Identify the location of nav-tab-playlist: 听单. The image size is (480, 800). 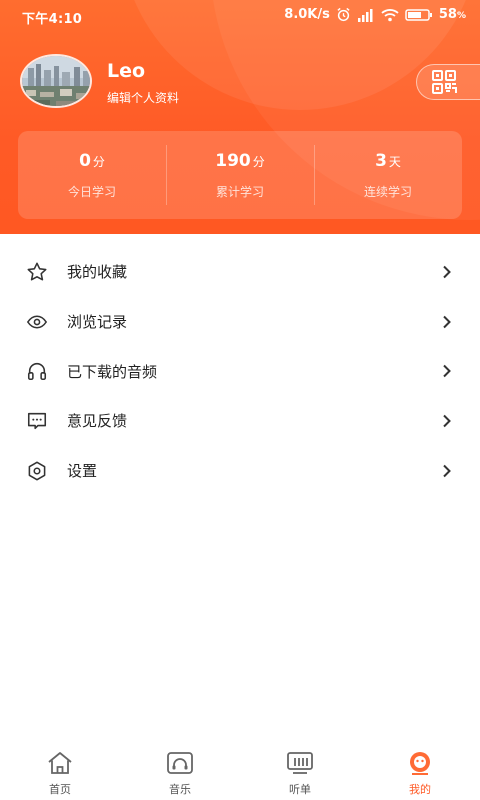
(300, 770).